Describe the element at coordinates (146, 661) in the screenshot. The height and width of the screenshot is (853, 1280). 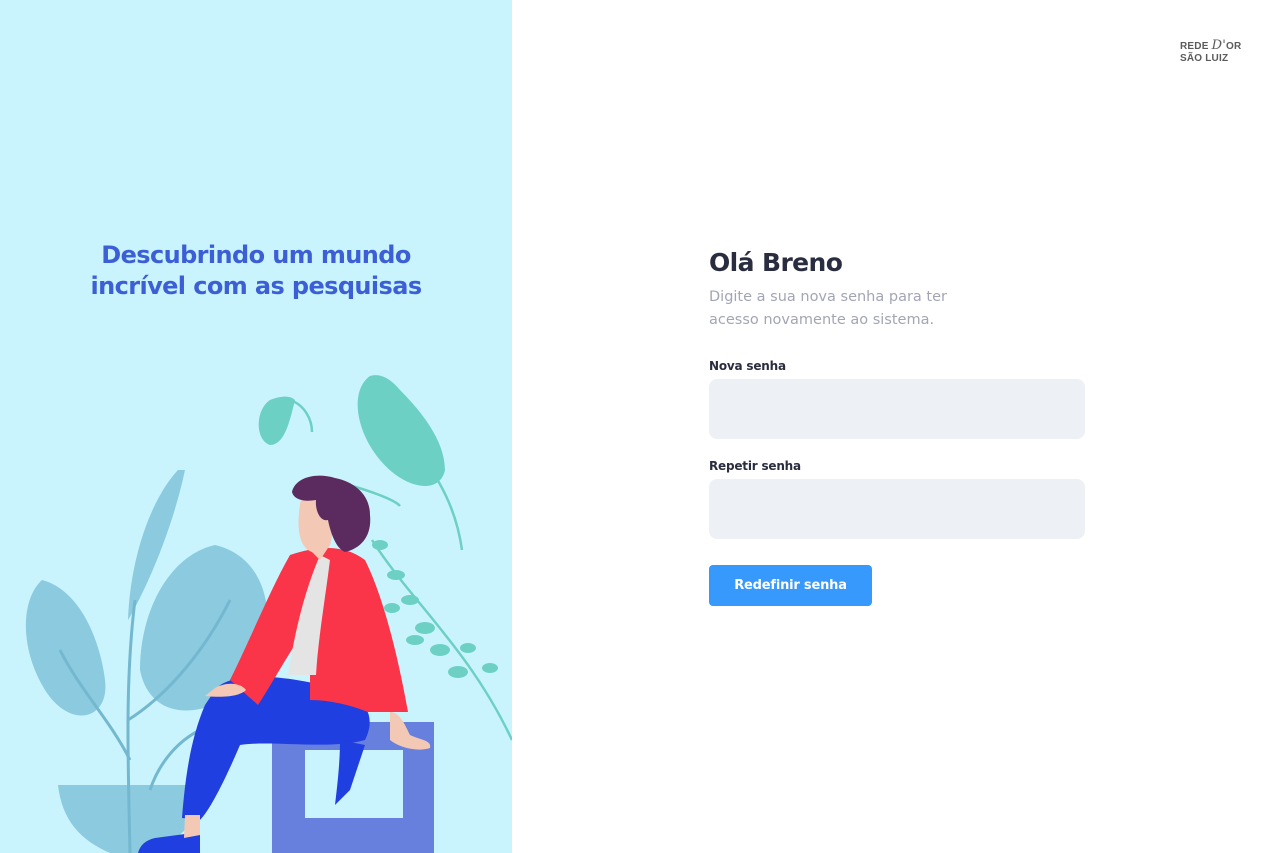
I see `plant-left-illustration` at that location.